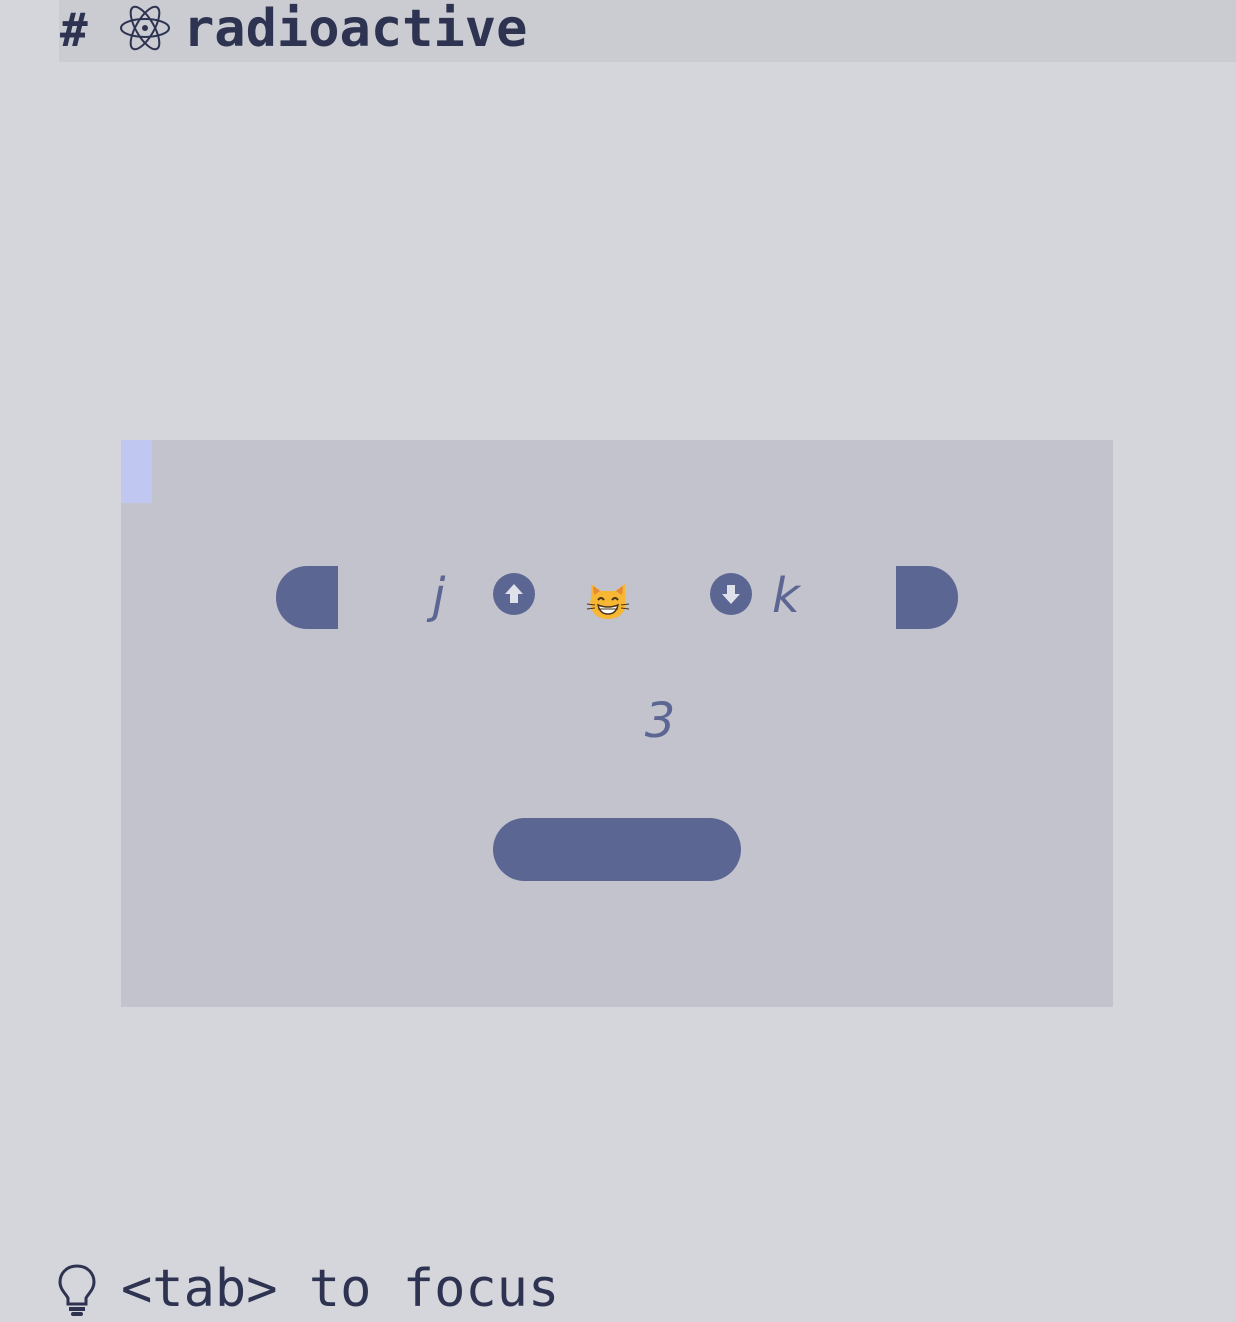  What do you see at coordinates (439, 596) in the screenshot?
I see `key-hint-j: j` at bounding box center [439, 596].